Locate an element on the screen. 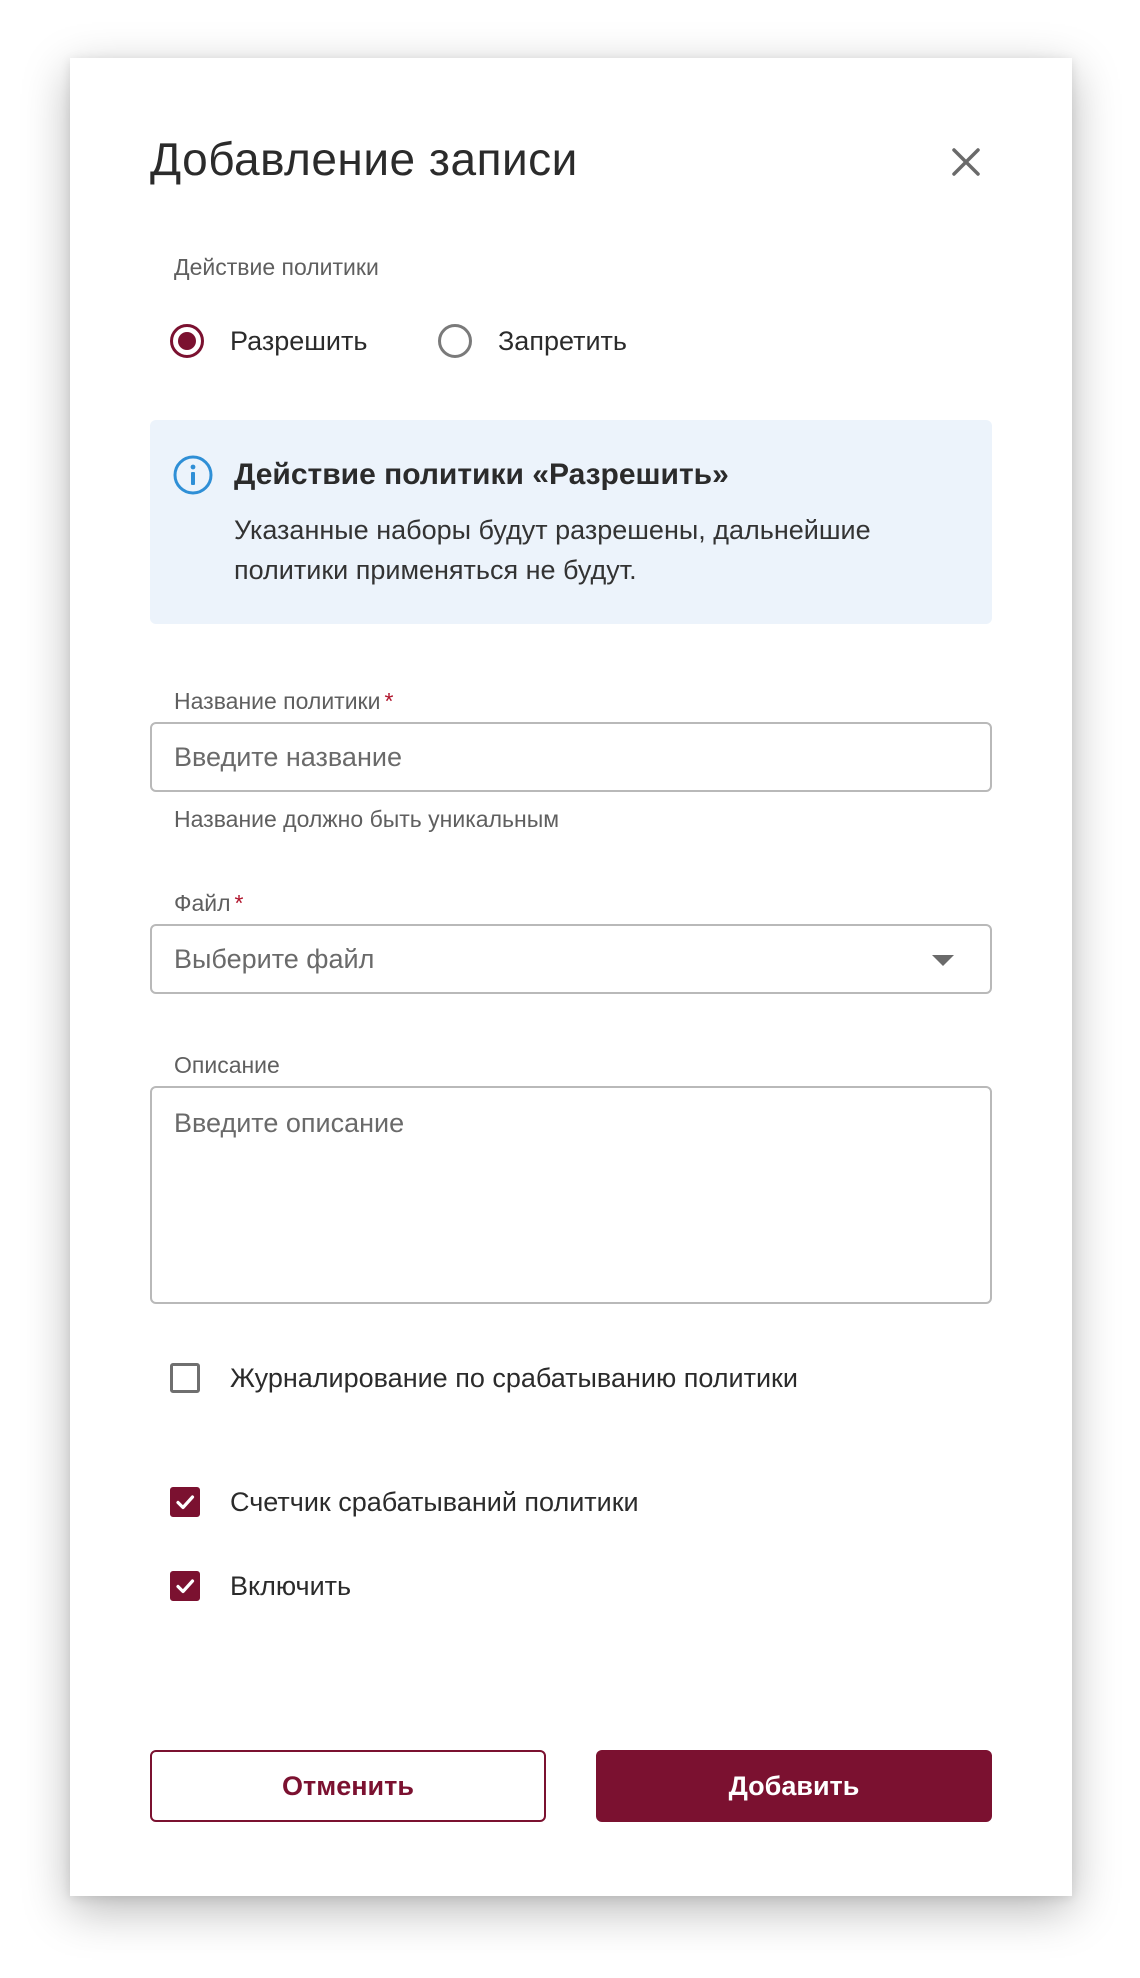  radio-allow: Разрешить is located at coordinates (268, 341).